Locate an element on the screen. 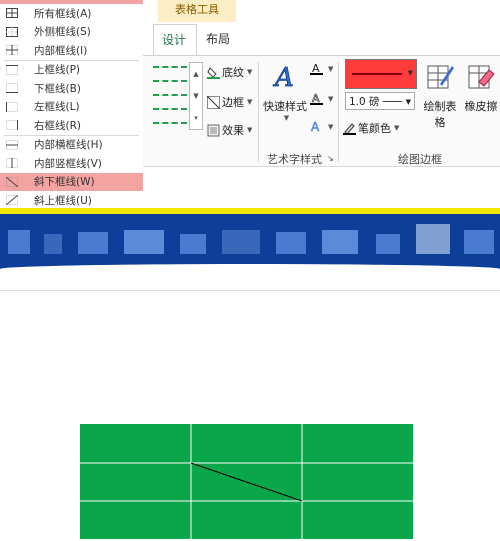 The width and height of the screenshot is (500, 541). text-effects-icon: A is located at coordinates (316, 127).